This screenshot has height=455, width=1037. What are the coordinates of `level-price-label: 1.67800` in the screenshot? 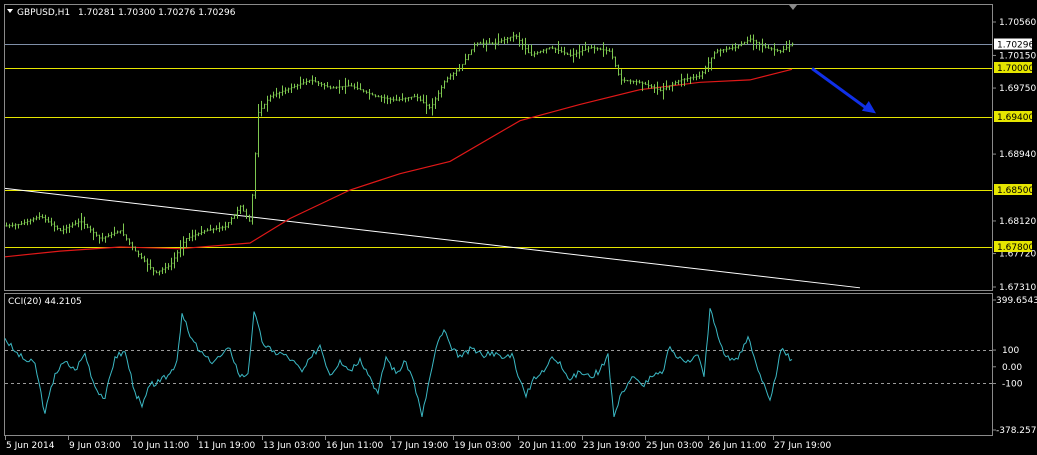 It's located at (1015, 248).